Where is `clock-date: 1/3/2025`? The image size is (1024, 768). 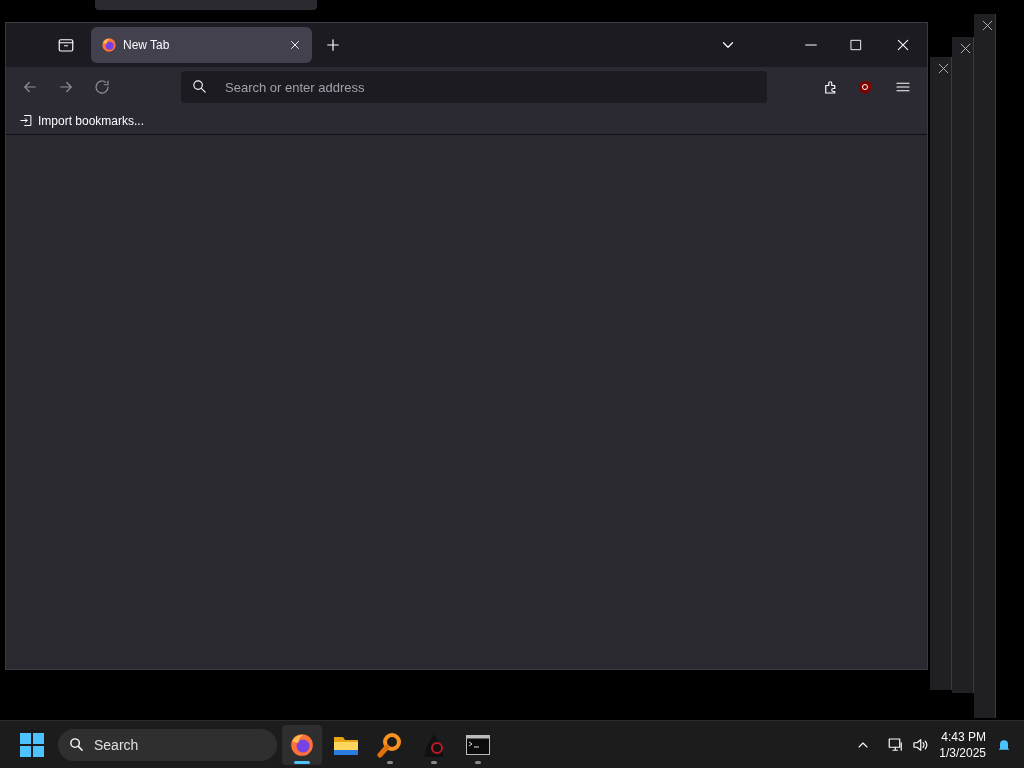 clock-date: 1/3/2025 is located at coordinates (962, 752).